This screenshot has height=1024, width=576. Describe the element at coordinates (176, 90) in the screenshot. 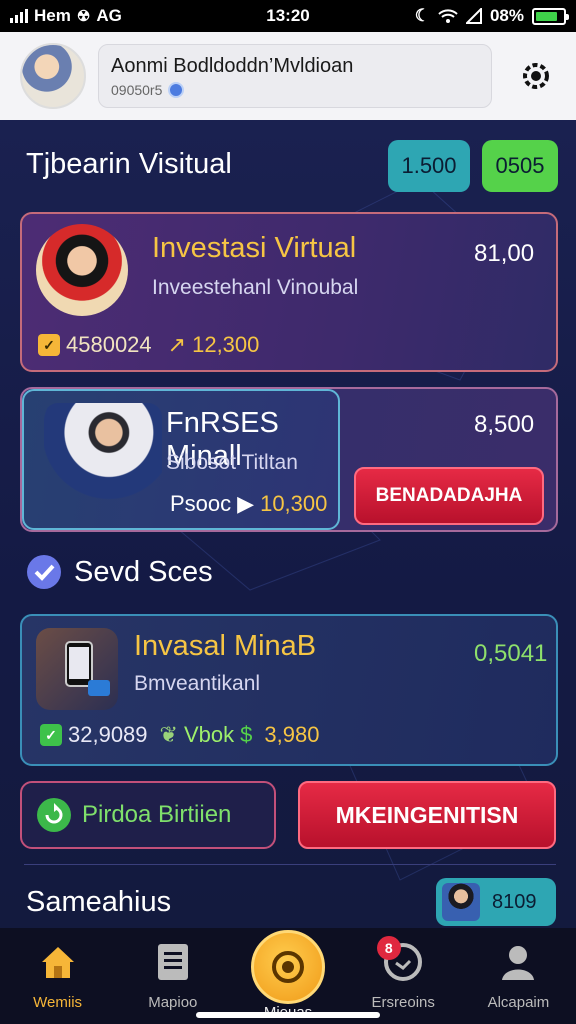

I see `globe-icon` at that location.